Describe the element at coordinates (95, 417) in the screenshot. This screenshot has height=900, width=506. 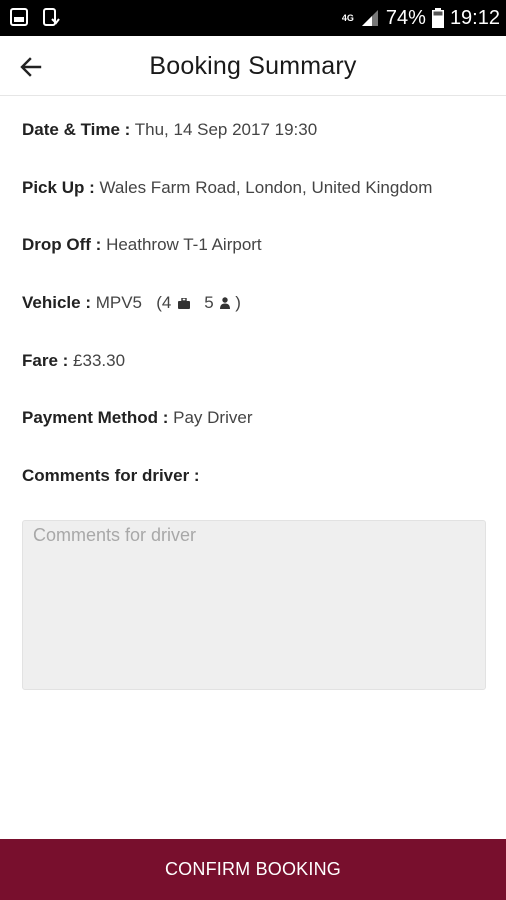
I see `payment-method-label: Payment Method :` at that location.